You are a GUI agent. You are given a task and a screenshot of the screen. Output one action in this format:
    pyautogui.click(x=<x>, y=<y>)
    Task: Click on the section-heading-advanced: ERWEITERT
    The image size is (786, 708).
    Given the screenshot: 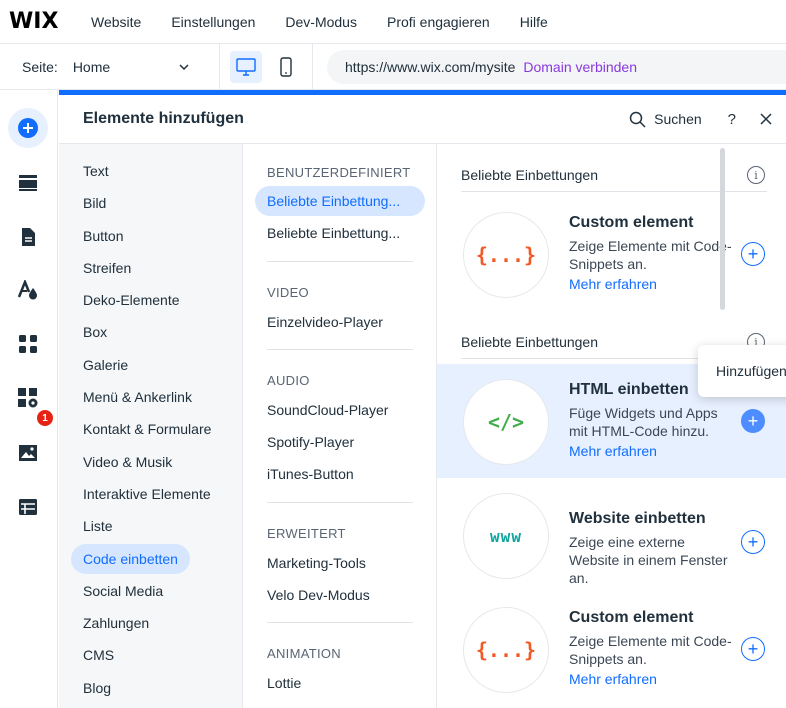 What is the action you would take?
    pyautogui.click(x=306, y=533)
    